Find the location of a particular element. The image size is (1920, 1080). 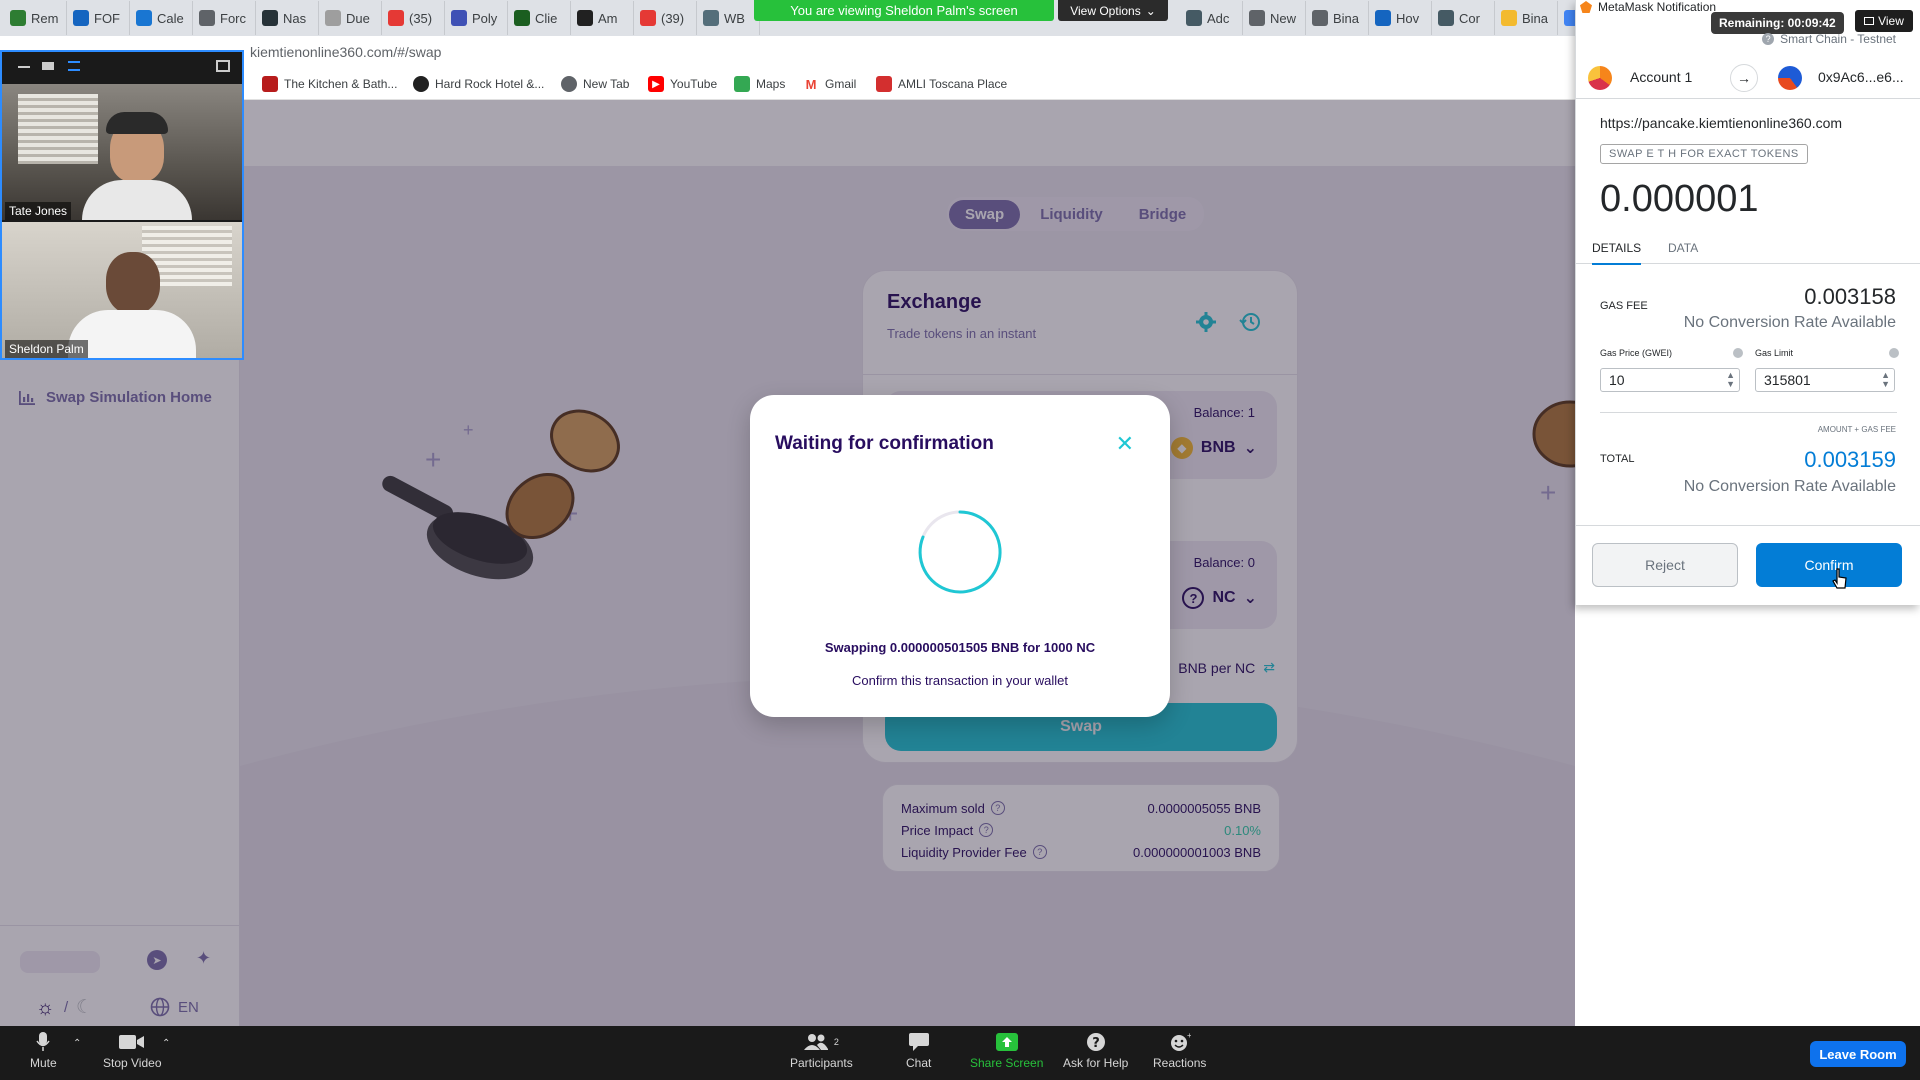

bookmark-item: M Gmail is located at coordinates (829, 84).